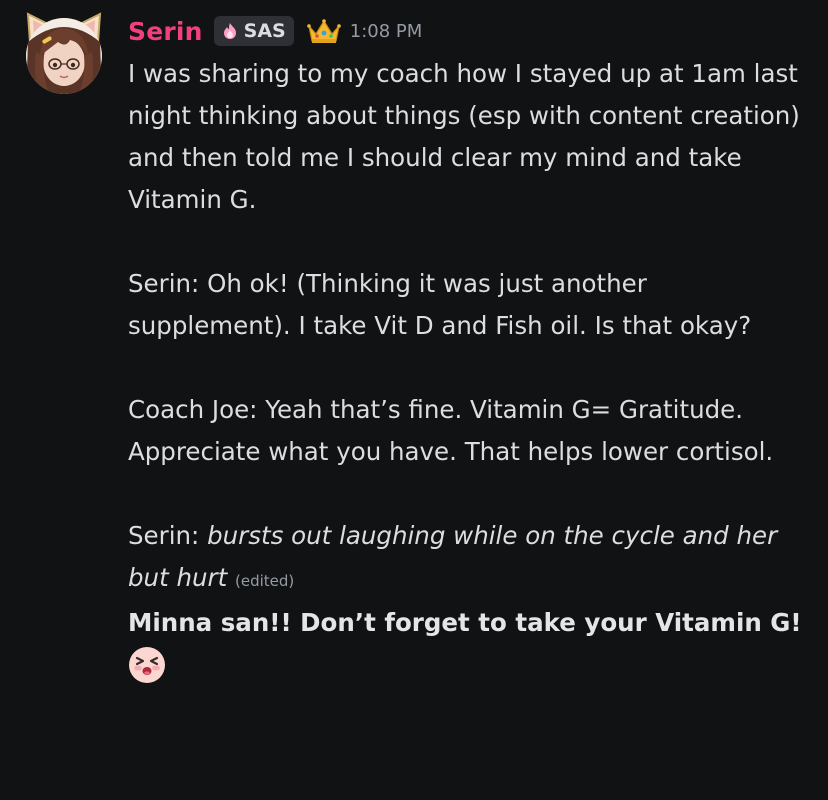  I want to click on user-avatar, so click(64, 54).